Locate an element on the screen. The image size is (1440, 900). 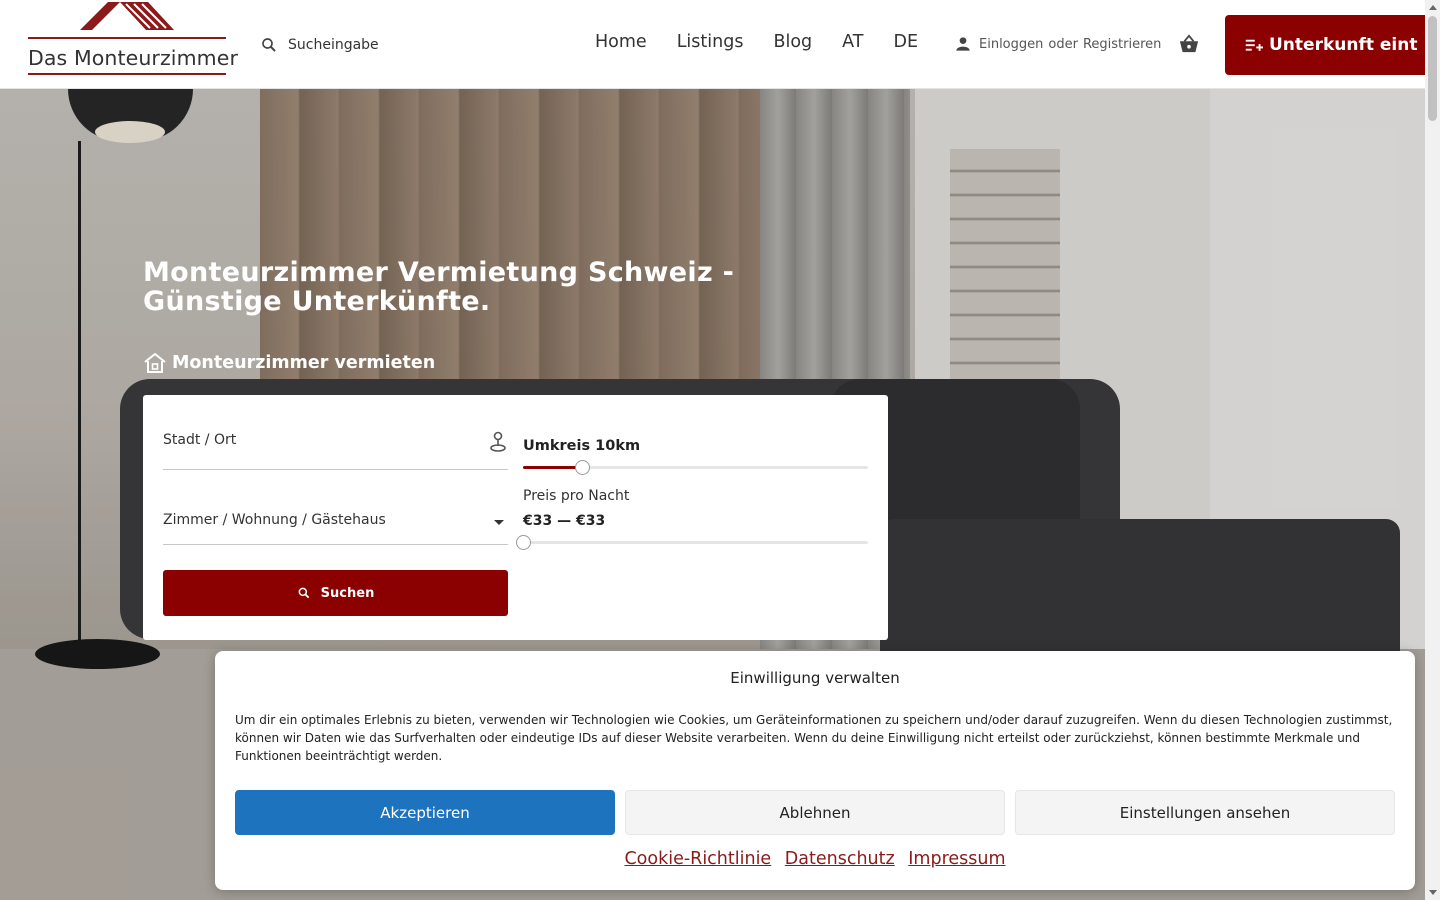
logo-line-bottom is located at coordinates (127, 74).